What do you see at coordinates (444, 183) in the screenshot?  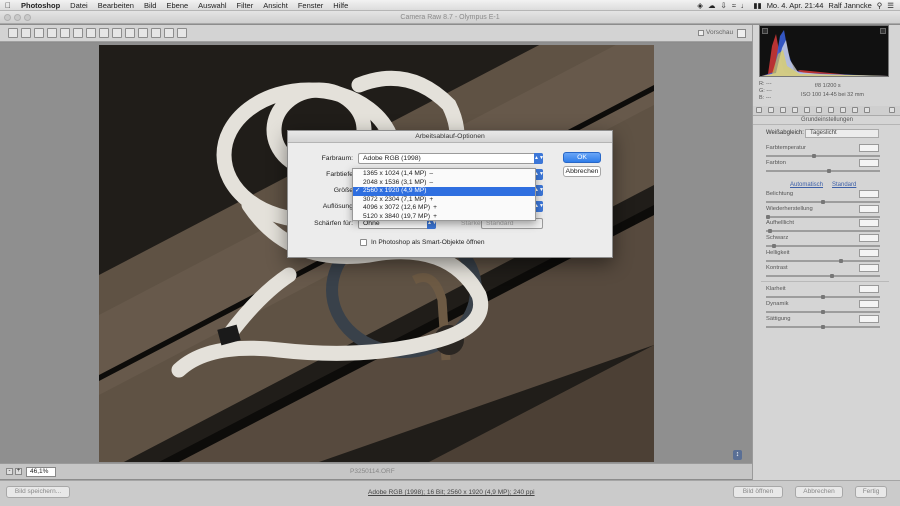 I see `size-option: 2048 x 1536 (3,1 MP) –` at bounding box center [444, 183].